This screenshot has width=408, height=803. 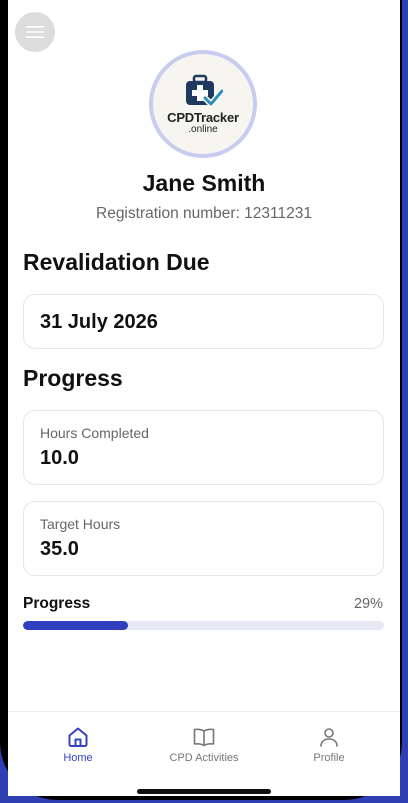 What do you see at coordinates (203, 129) in the screenshot?
I see `logo-domain: .online` at bounding box center [203, 129].